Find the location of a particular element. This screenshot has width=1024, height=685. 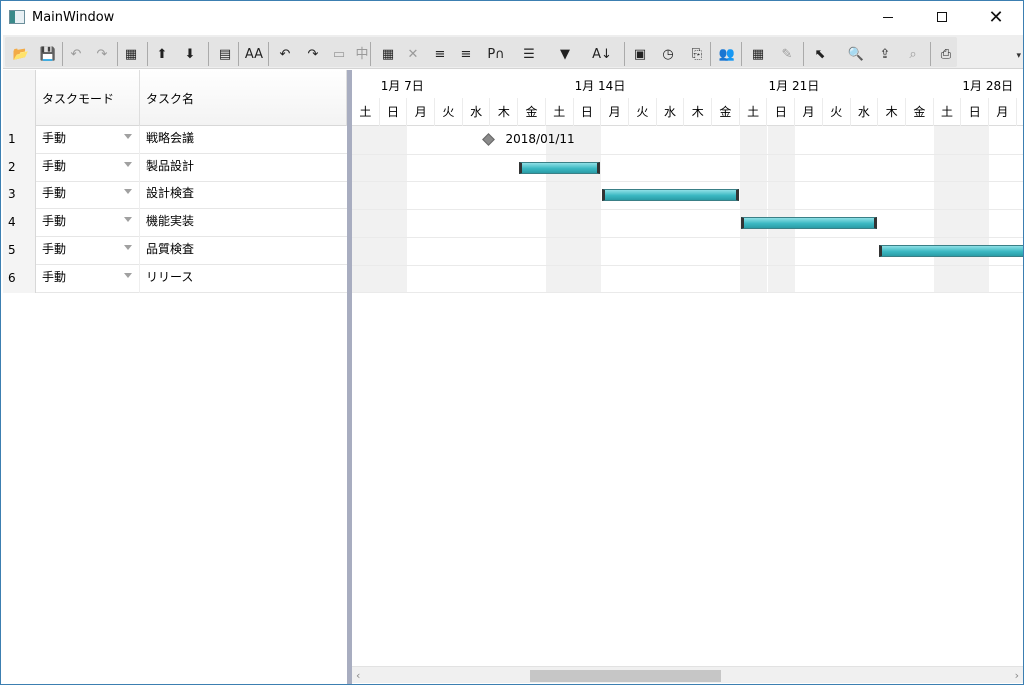

table-row: 3 手動 設計検査 is located at coordinates (175, 195).